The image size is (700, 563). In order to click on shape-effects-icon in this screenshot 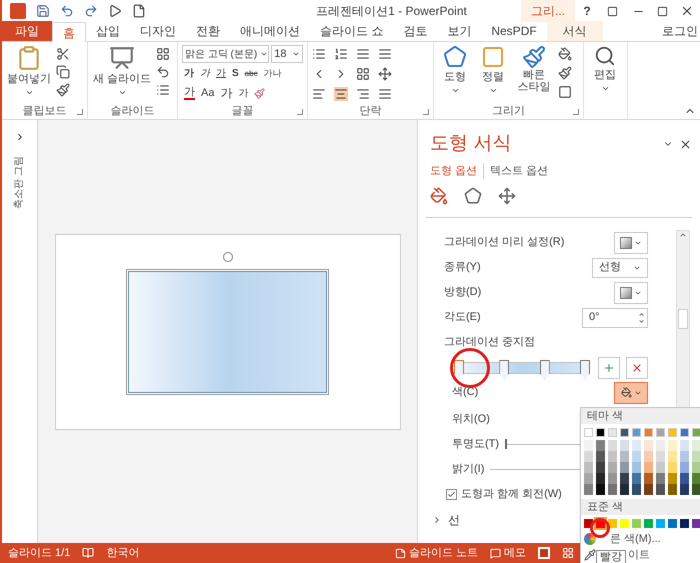, I will do `click(565, 92)`.